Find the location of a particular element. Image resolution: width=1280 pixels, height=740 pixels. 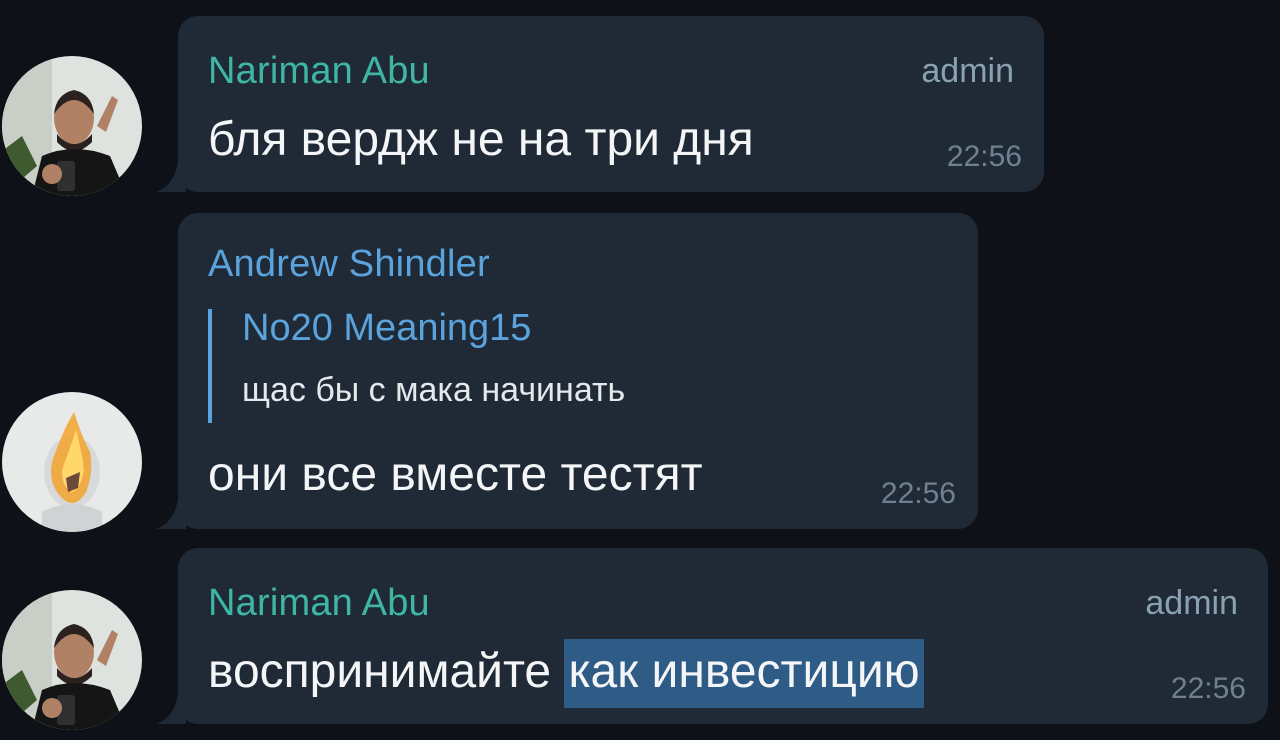

selected-text: как инвестицию is located at coordinates (744, 673).